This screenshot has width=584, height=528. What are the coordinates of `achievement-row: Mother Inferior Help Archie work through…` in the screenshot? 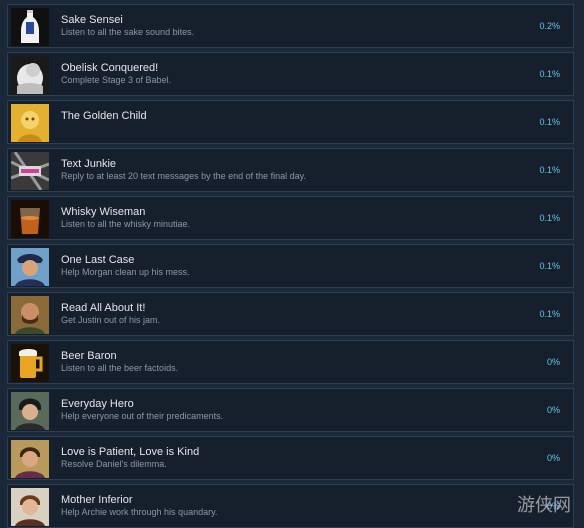 It's located at (290, 506).